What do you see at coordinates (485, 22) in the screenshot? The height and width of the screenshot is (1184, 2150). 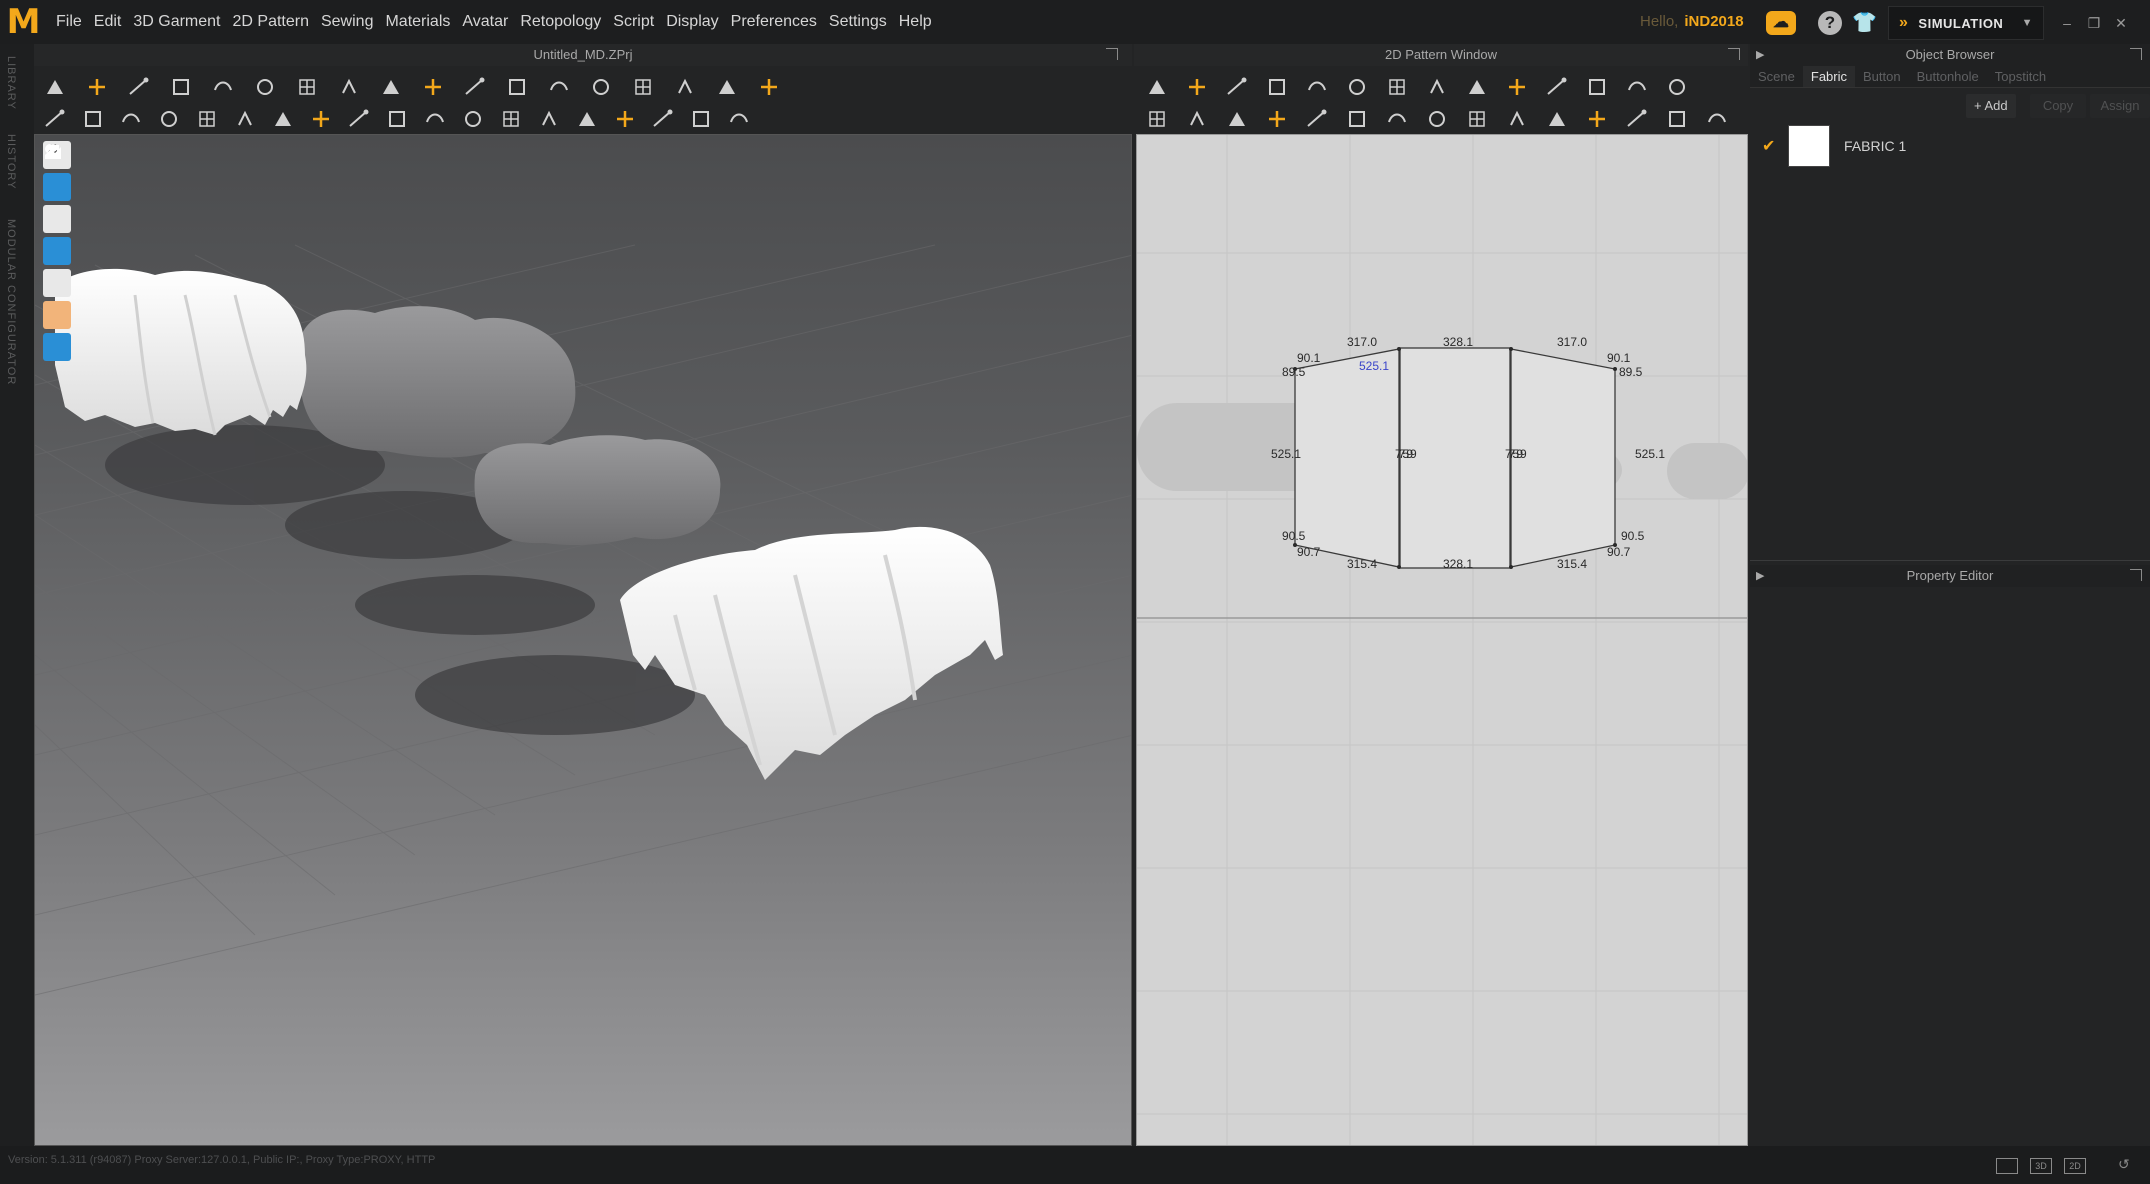 I see `menu-avatar: Avatar` at bounding box center [485, 22].